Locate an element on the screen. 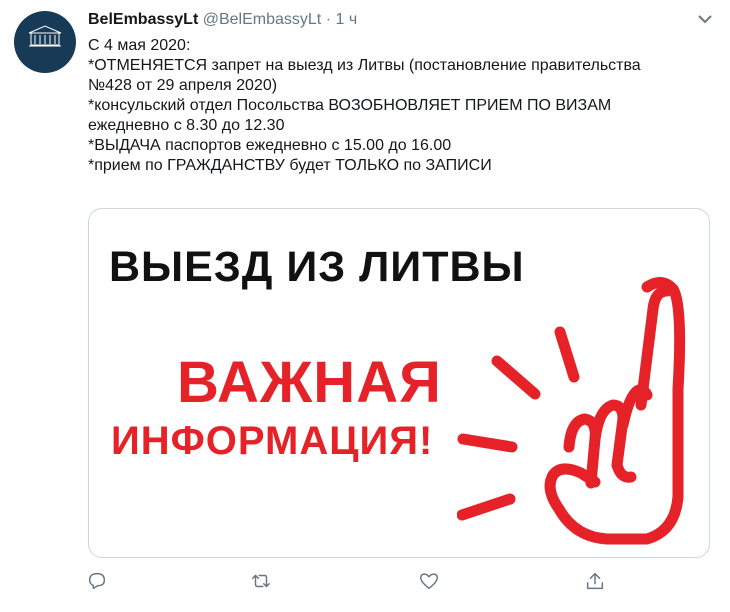  share-icon is located at coordinates (595, 581).